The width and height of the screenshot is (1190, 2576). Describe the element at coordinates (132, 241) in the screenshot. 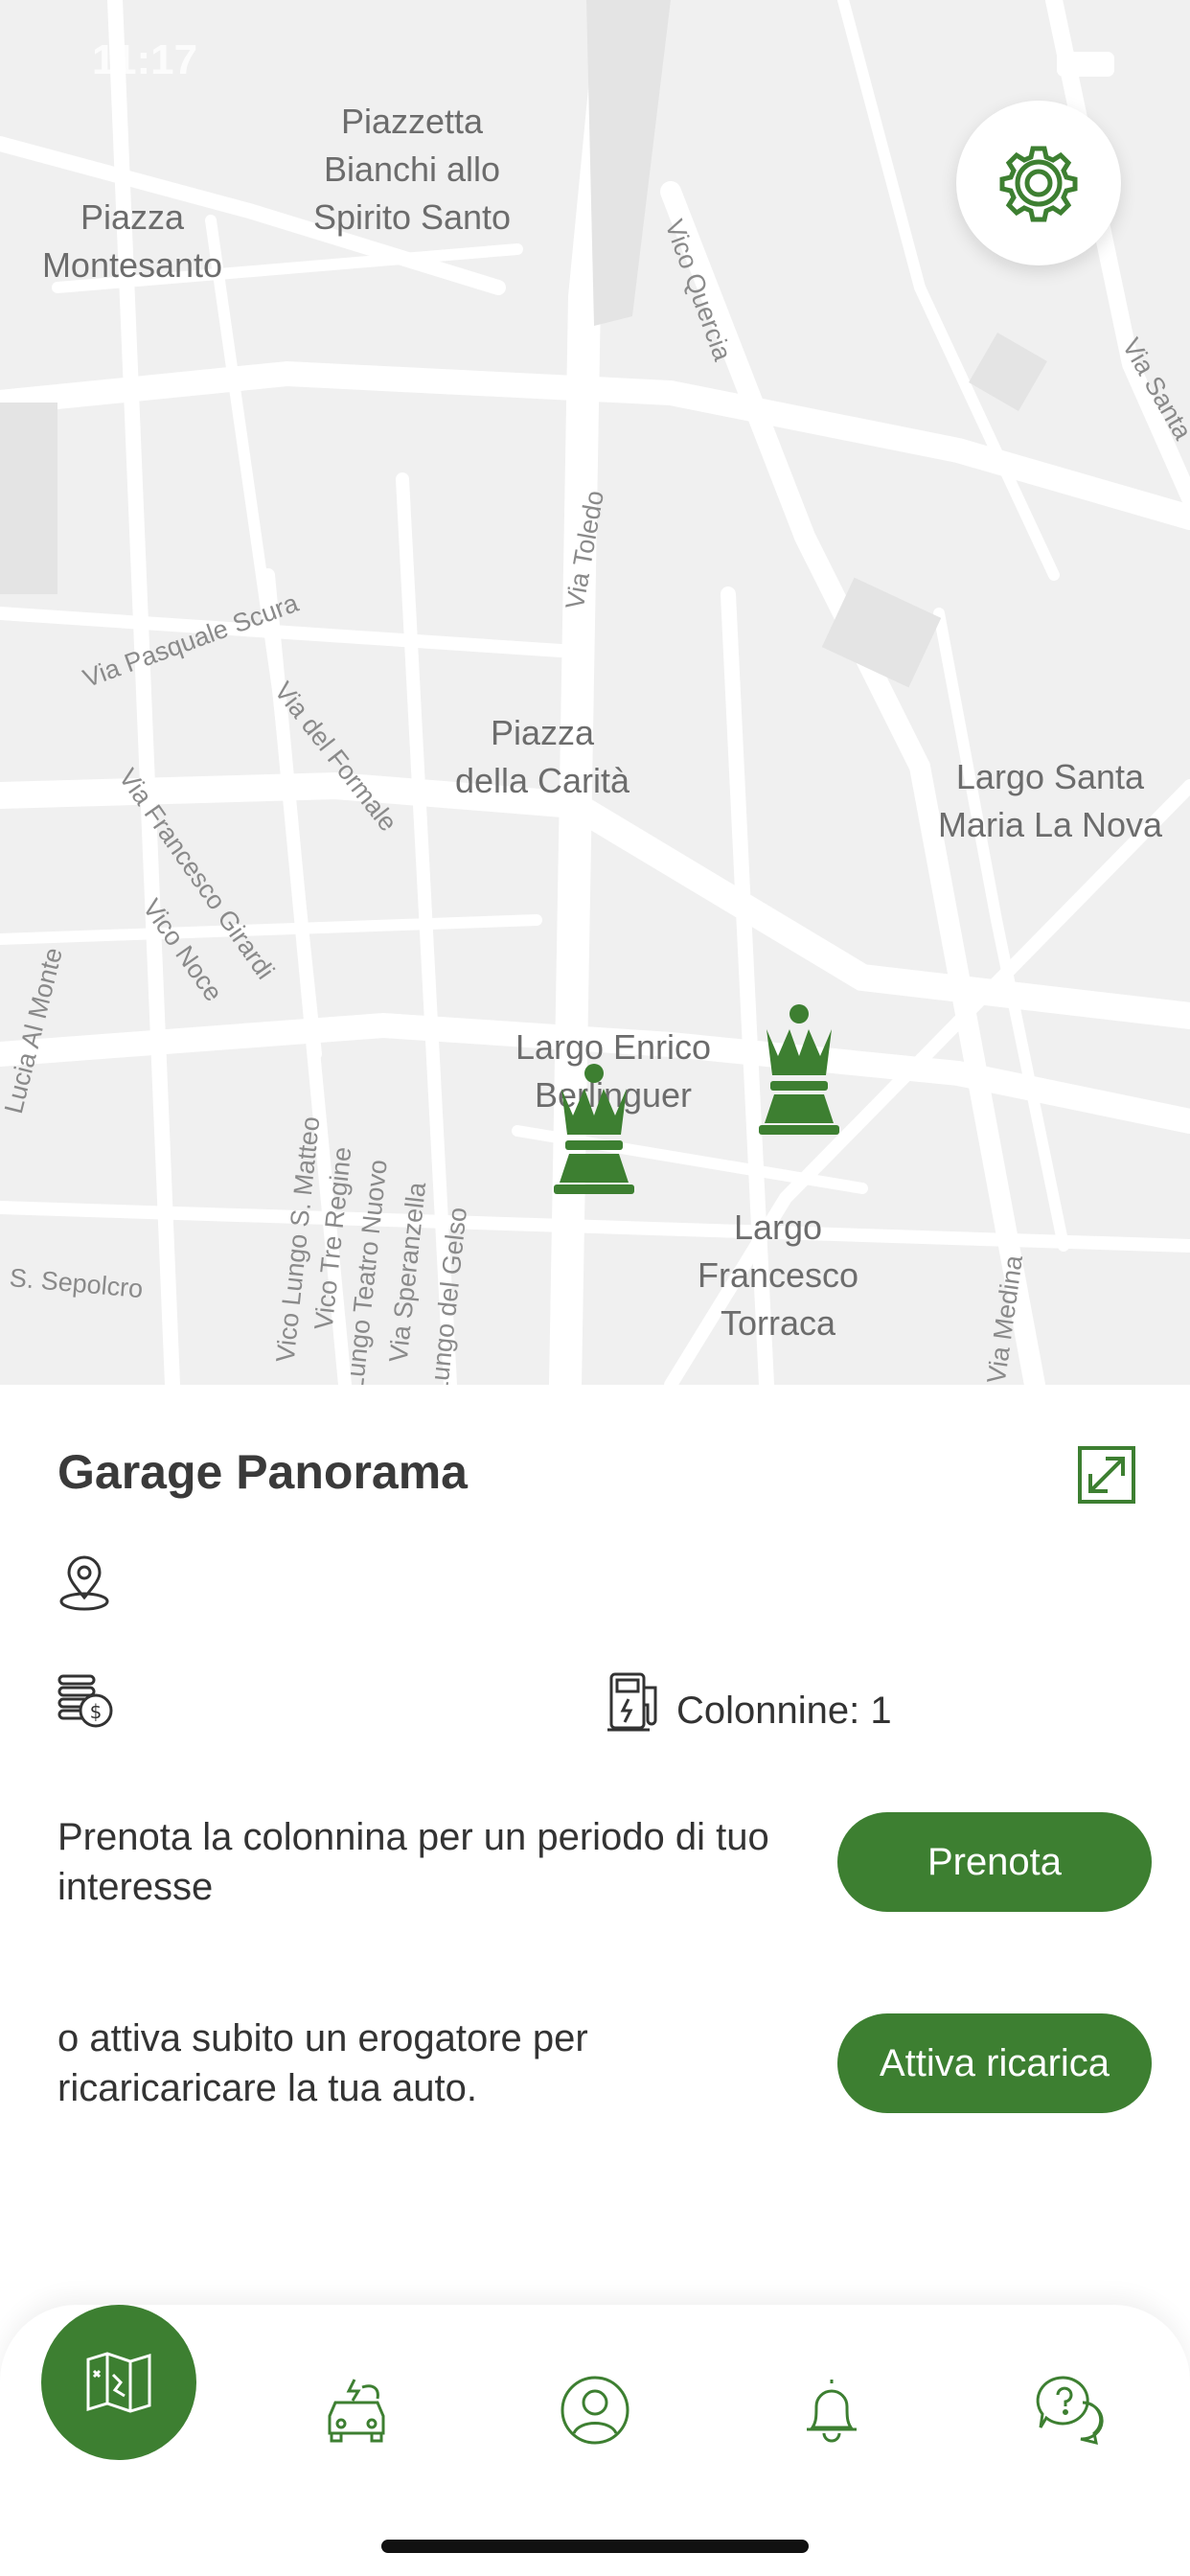

I see `map-place-label: Piazza Montesanto` at that location.